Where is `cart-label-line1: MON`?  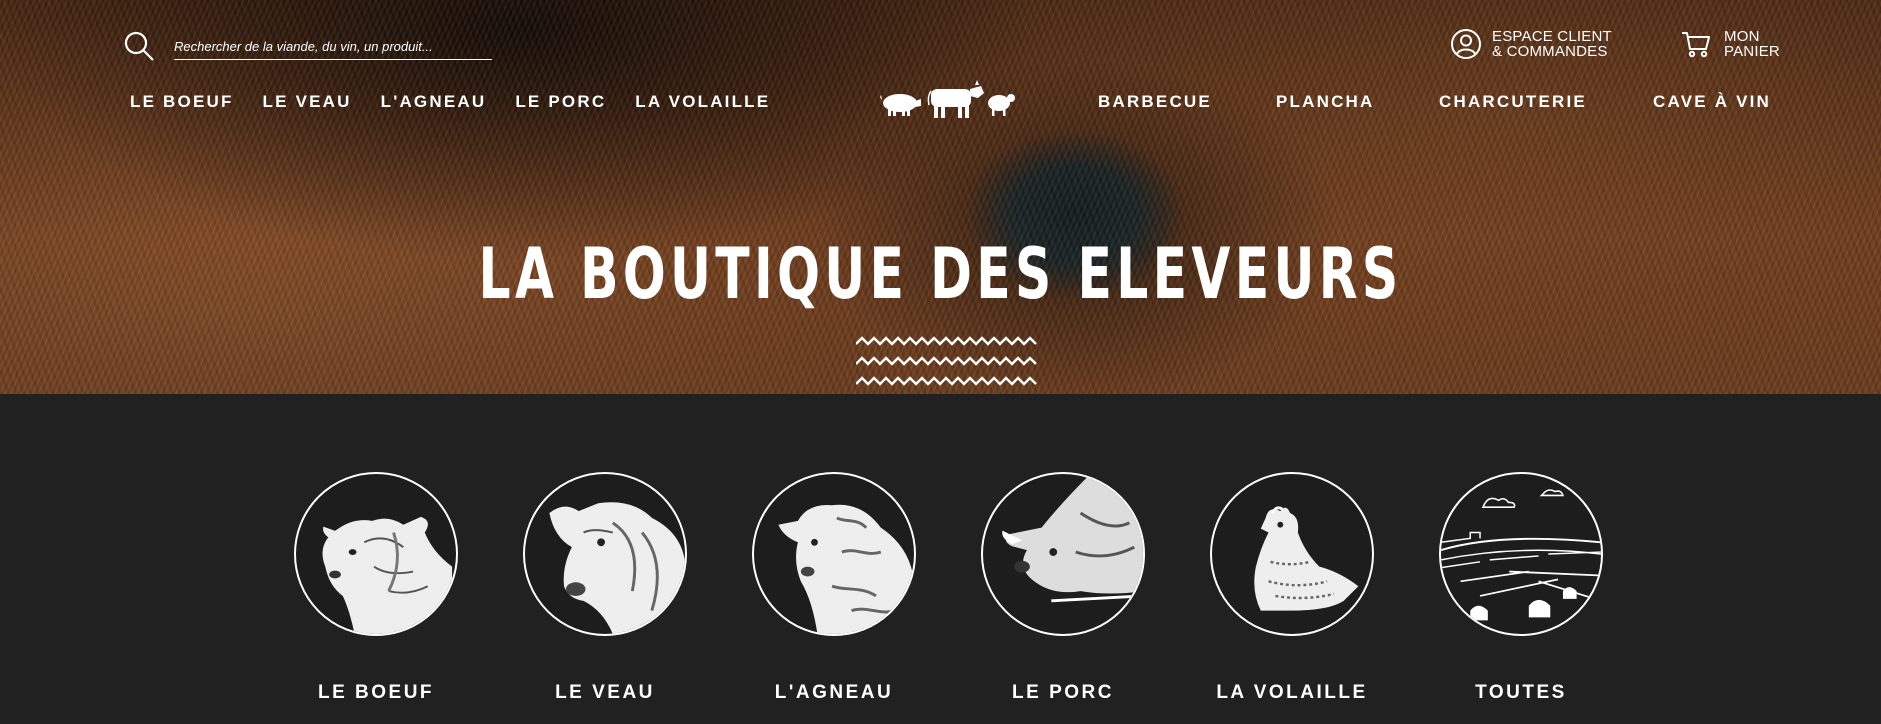
cart-label-line1: MON is located at coordinates (1742, 36).